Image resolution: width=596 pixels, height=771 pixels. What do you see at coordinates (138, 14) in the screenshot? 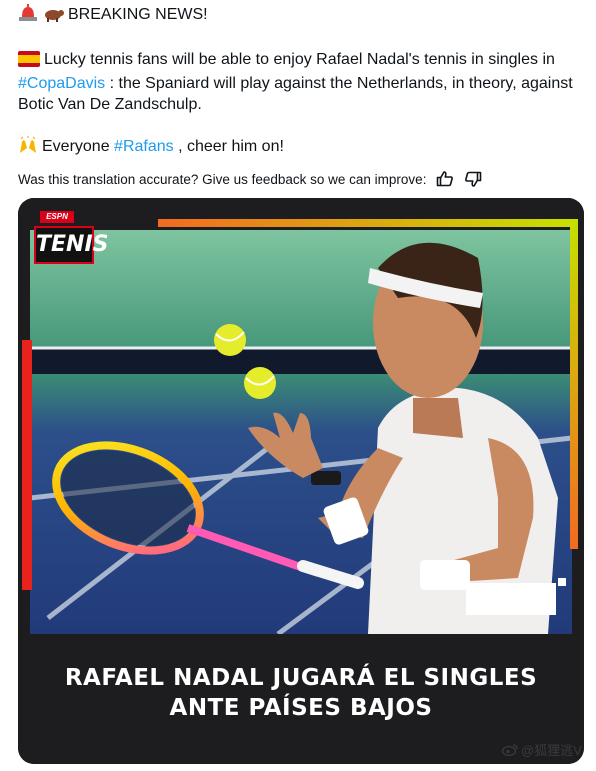
I see `breaking-news-label: BREAKING NEWS!` at bounding box center [138, 14].